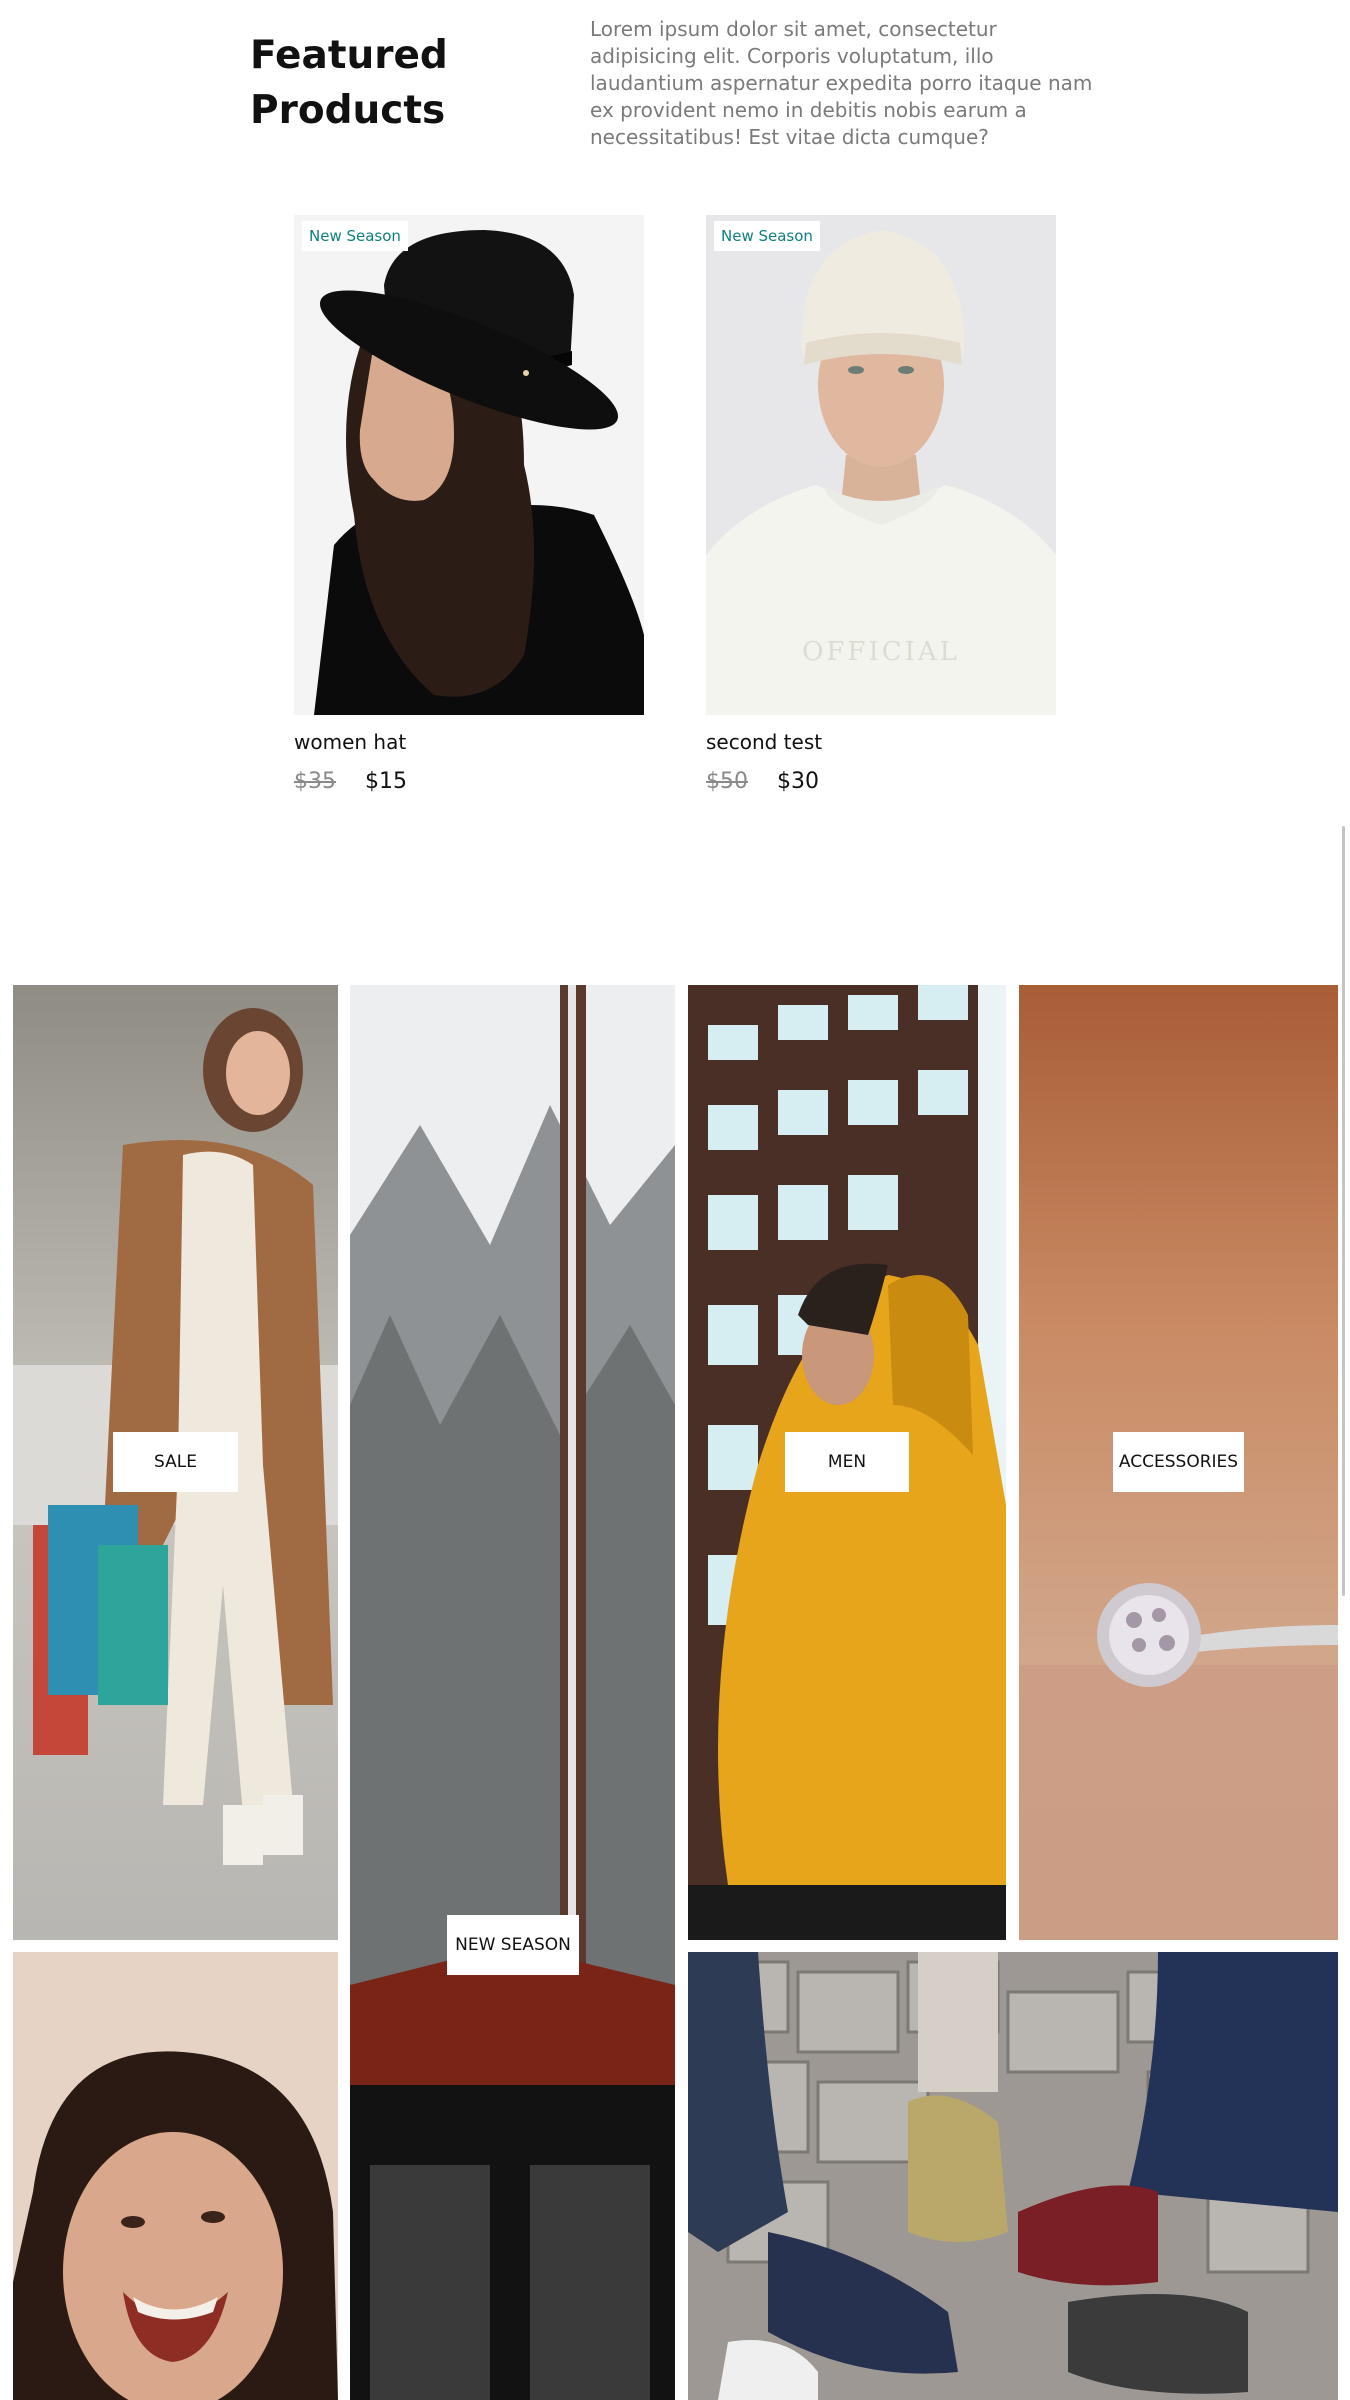 This screenshot has height=2400, width=1350. I want to click on shirt-print: OFFICIAL, so click(881, 652).